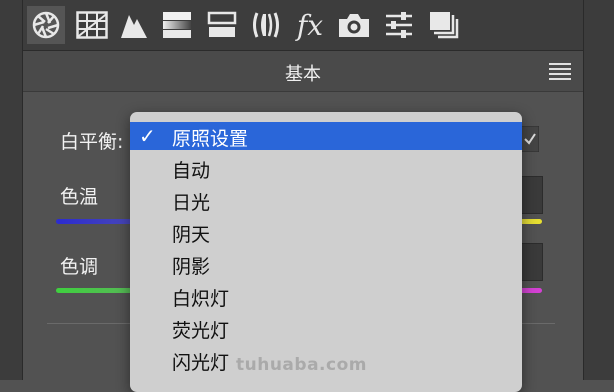  I want to click on split-toning-icon, so click(222, 25).